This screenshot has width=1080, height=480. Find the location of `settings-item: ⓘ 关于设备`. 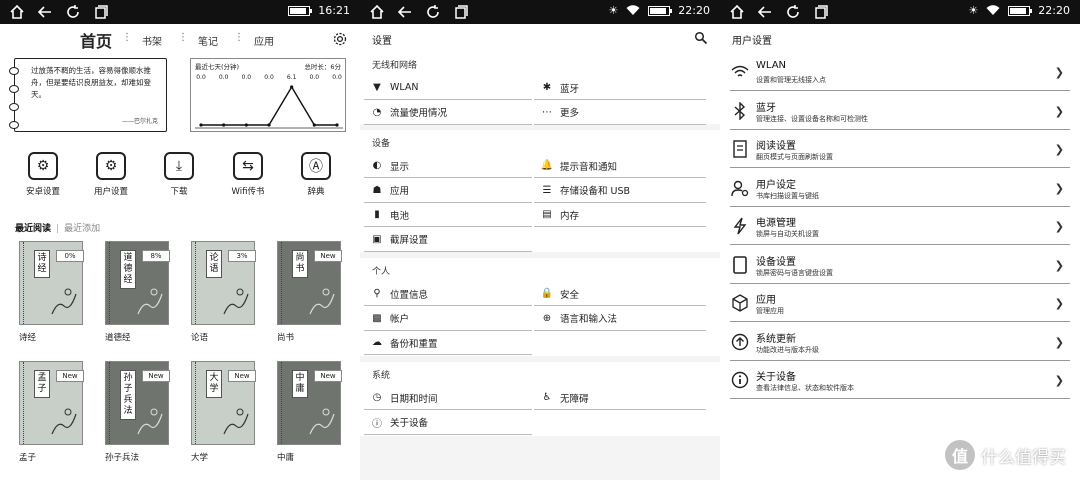

settings-item: ⓘ 关于设备 is located at coordinates (448, 423).